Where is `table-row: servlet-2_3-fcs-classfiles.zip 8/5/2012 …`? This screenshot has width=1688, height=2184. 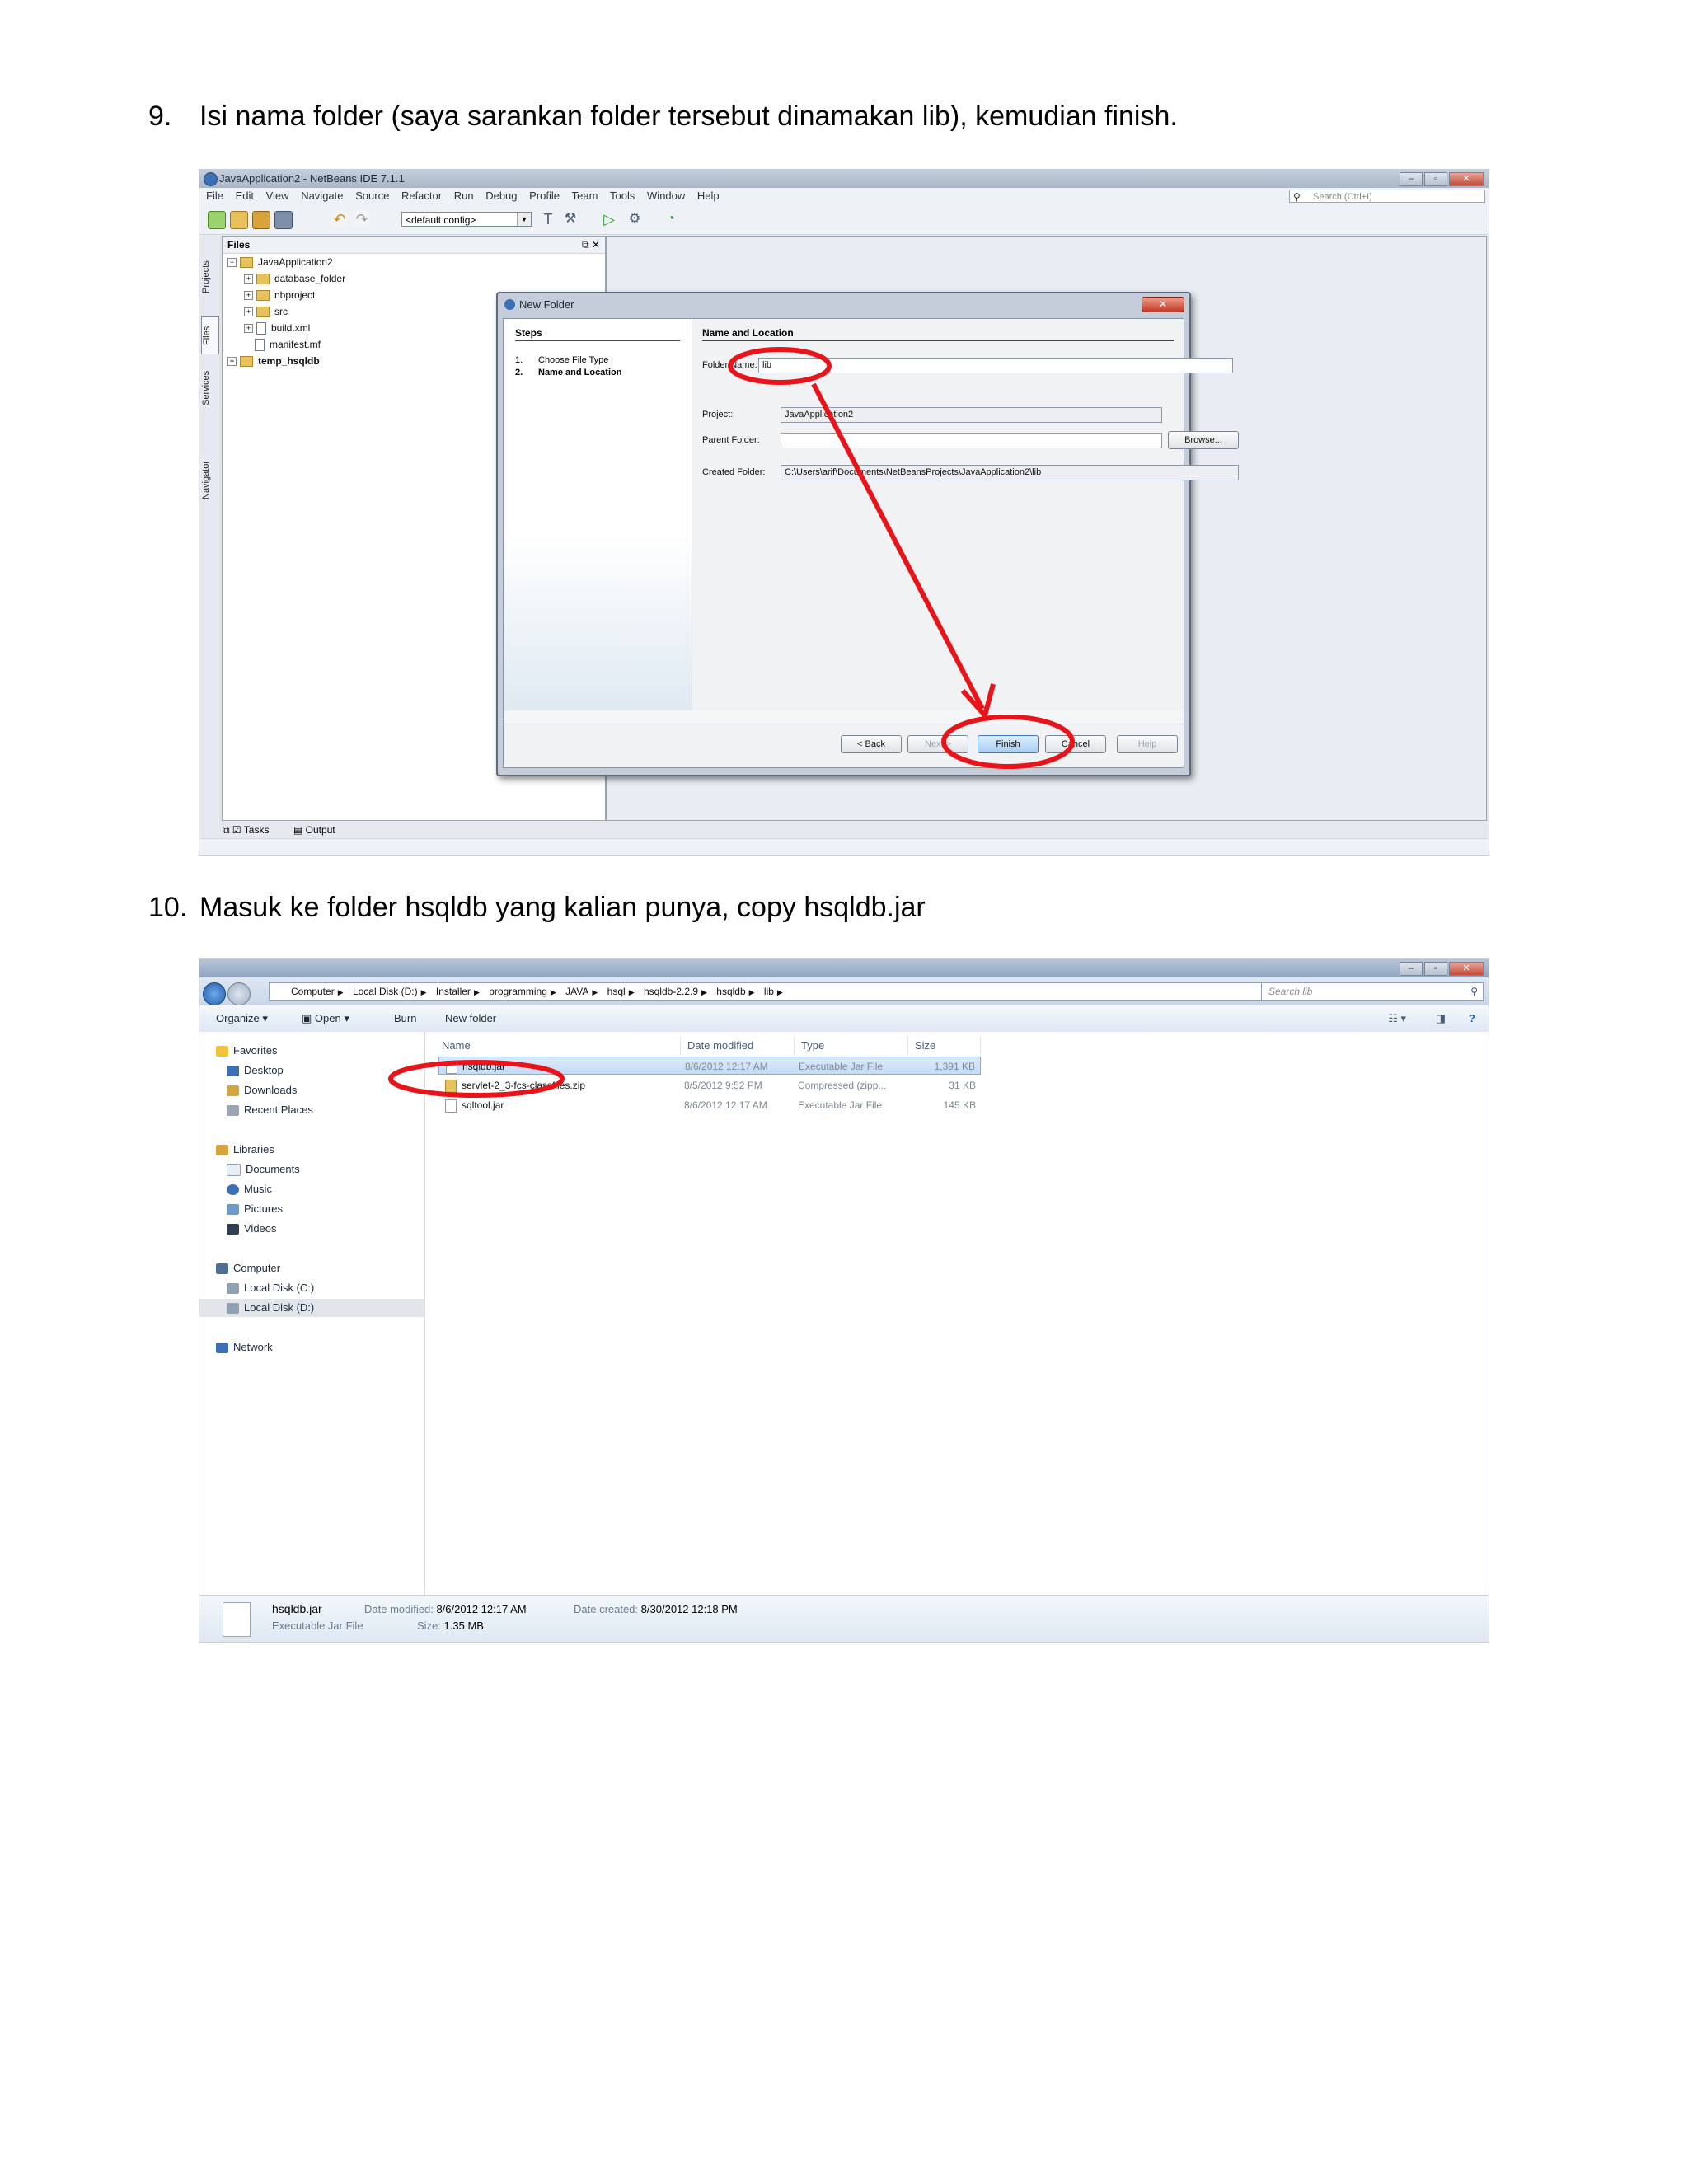
table-row: servlet-2_3-fcs-classfiles.zip 8/5/2012 … is located at coordinates (709, 1085).